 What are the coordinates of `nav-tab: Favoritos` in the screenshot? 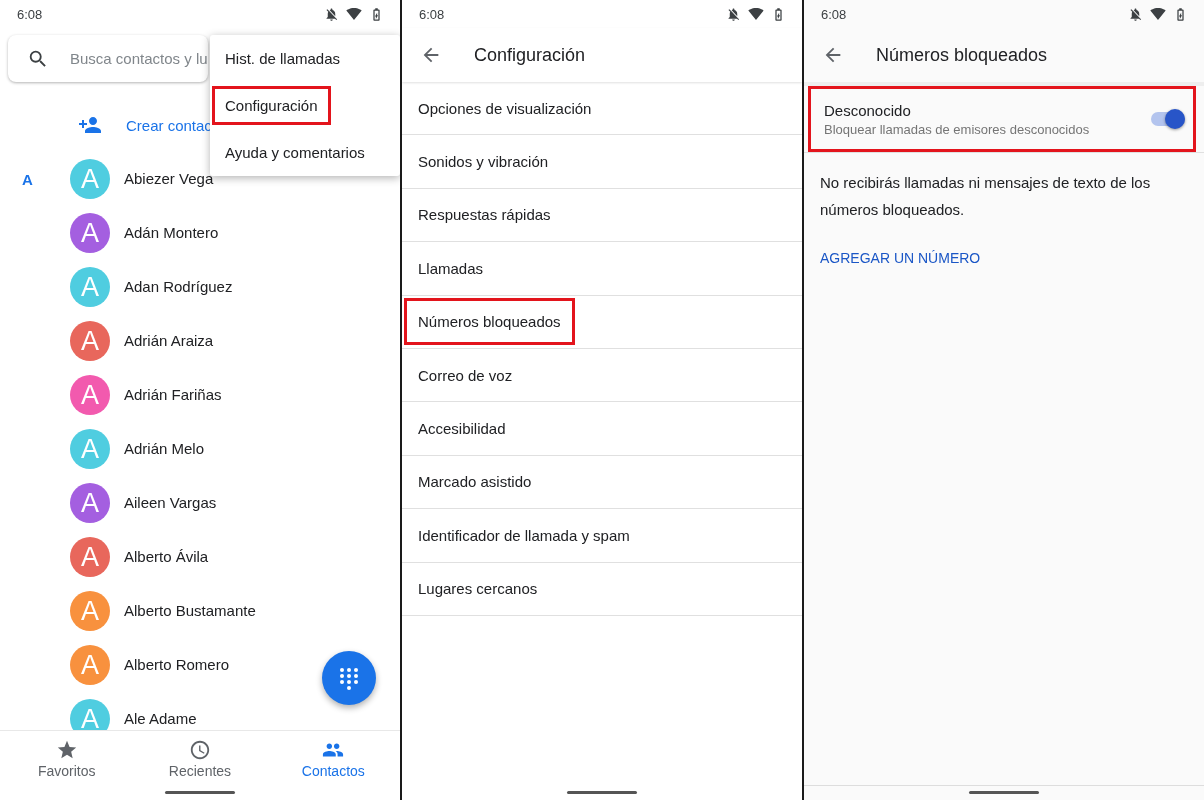 It's located at (67, 765).